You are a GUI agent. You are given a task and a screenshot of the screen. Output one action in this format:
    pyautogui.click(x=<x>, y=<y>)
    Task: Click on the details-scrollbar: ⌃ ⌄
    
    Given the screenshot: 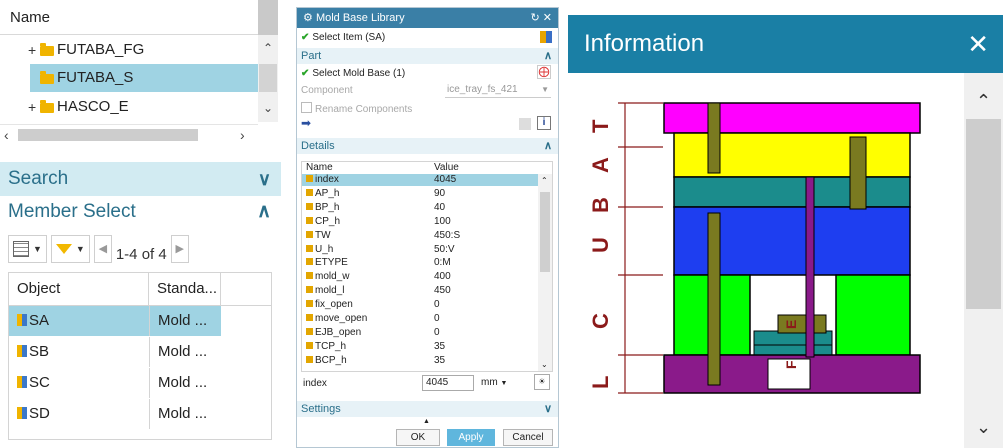 What is the action you would take?
    pyautogui.click(x=545, y=272)
    